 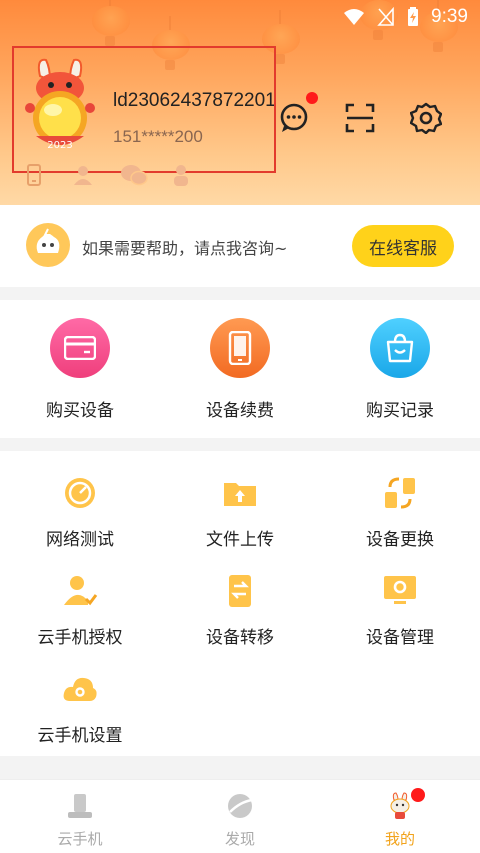 I want to click on monitor-gear-icon, so click(x=400, y=590).